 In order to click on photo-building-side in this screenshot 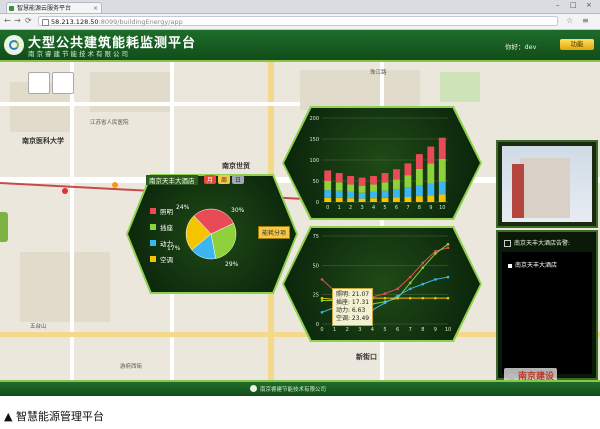, I will do `click(518, 191)`.